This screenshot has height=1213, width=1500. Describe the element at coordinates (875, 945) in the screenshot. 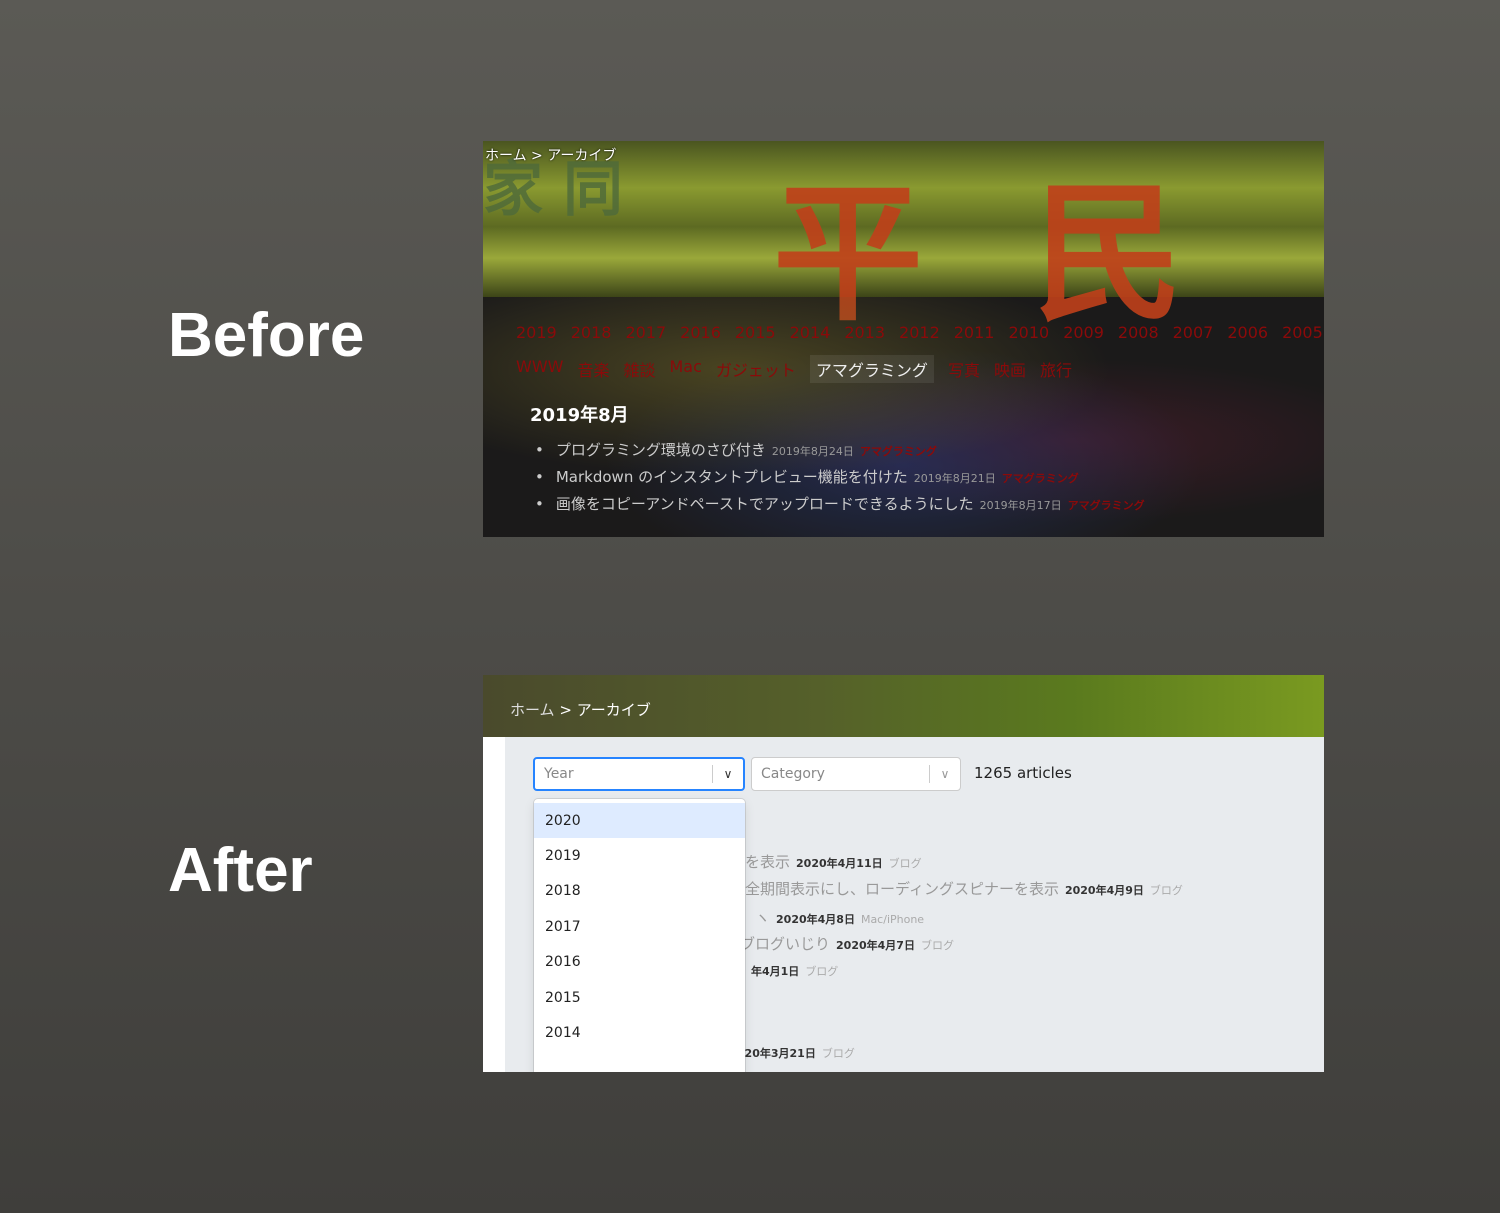

I see `article-date: 2020年4月7日` at that location.